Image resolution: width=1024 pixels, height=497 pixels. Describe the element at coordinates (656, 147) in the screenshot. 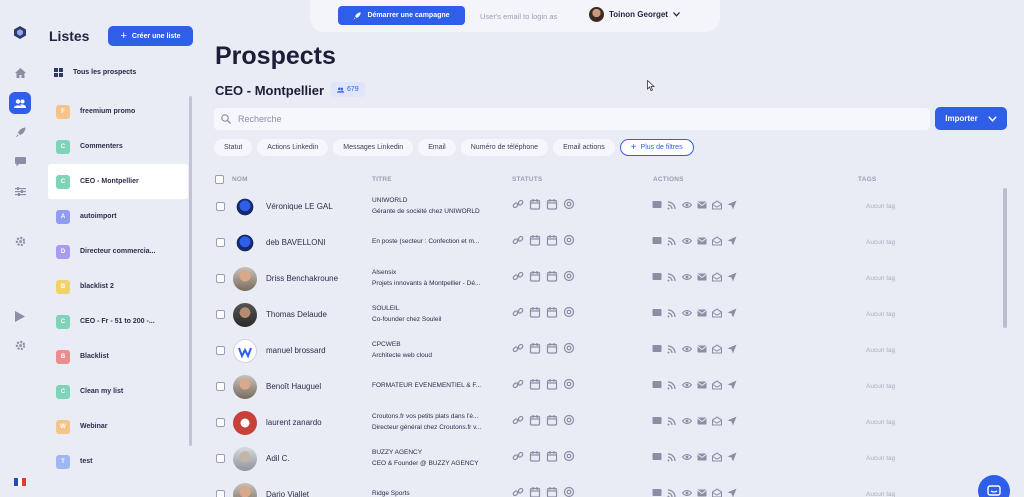

I see `more-filters-button: + Plus de filtres` at that location.